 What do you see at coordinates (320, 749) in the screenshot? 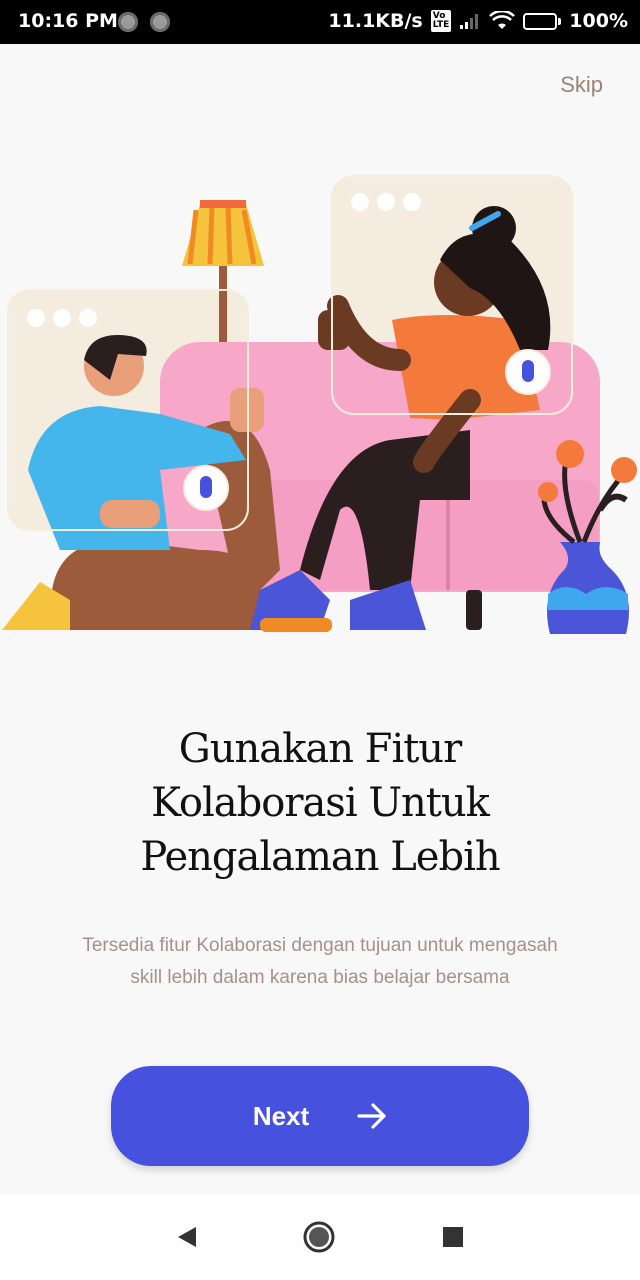
I see `title-line: Gunakan Fitur` at bounding box center [320, 749].